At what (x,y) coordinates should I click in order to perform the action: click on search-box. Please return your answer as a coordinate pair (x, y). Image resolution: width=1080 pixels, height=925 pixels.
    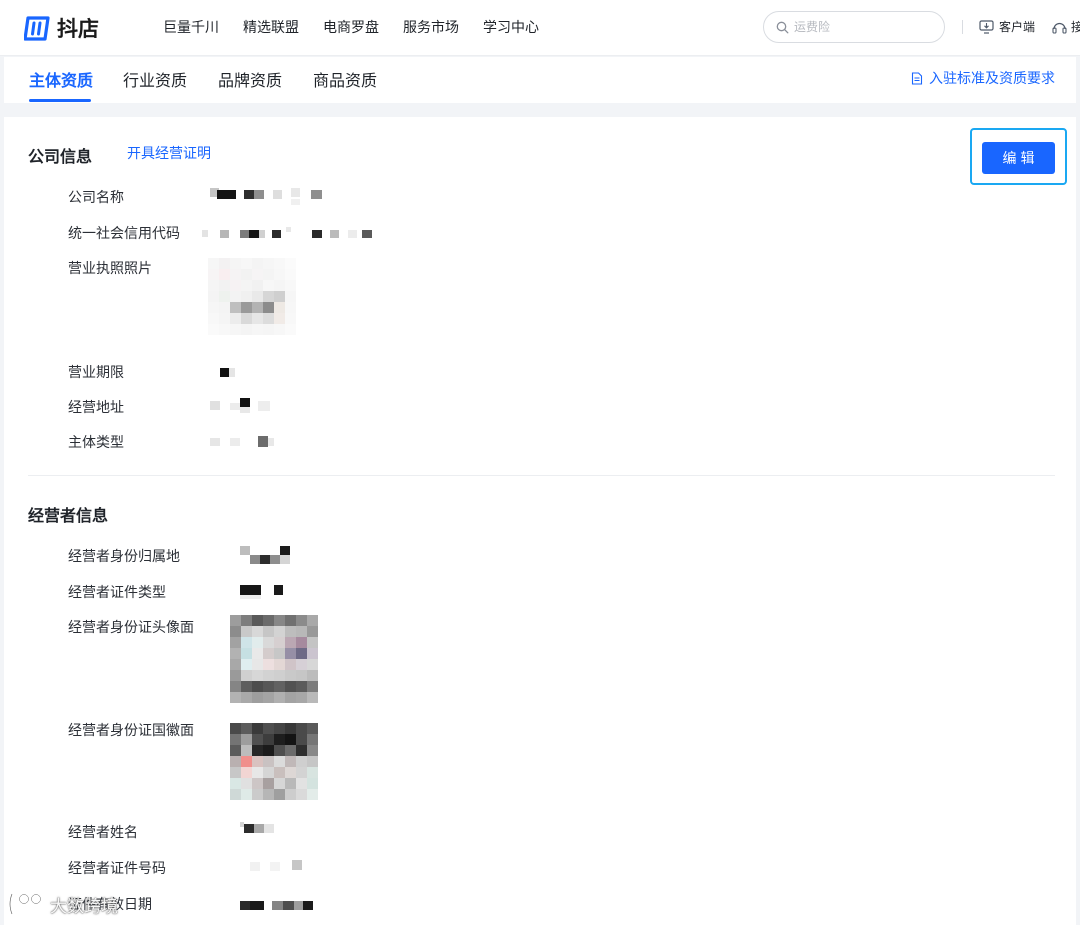
    Looking at the image, I should click on (854, 27).